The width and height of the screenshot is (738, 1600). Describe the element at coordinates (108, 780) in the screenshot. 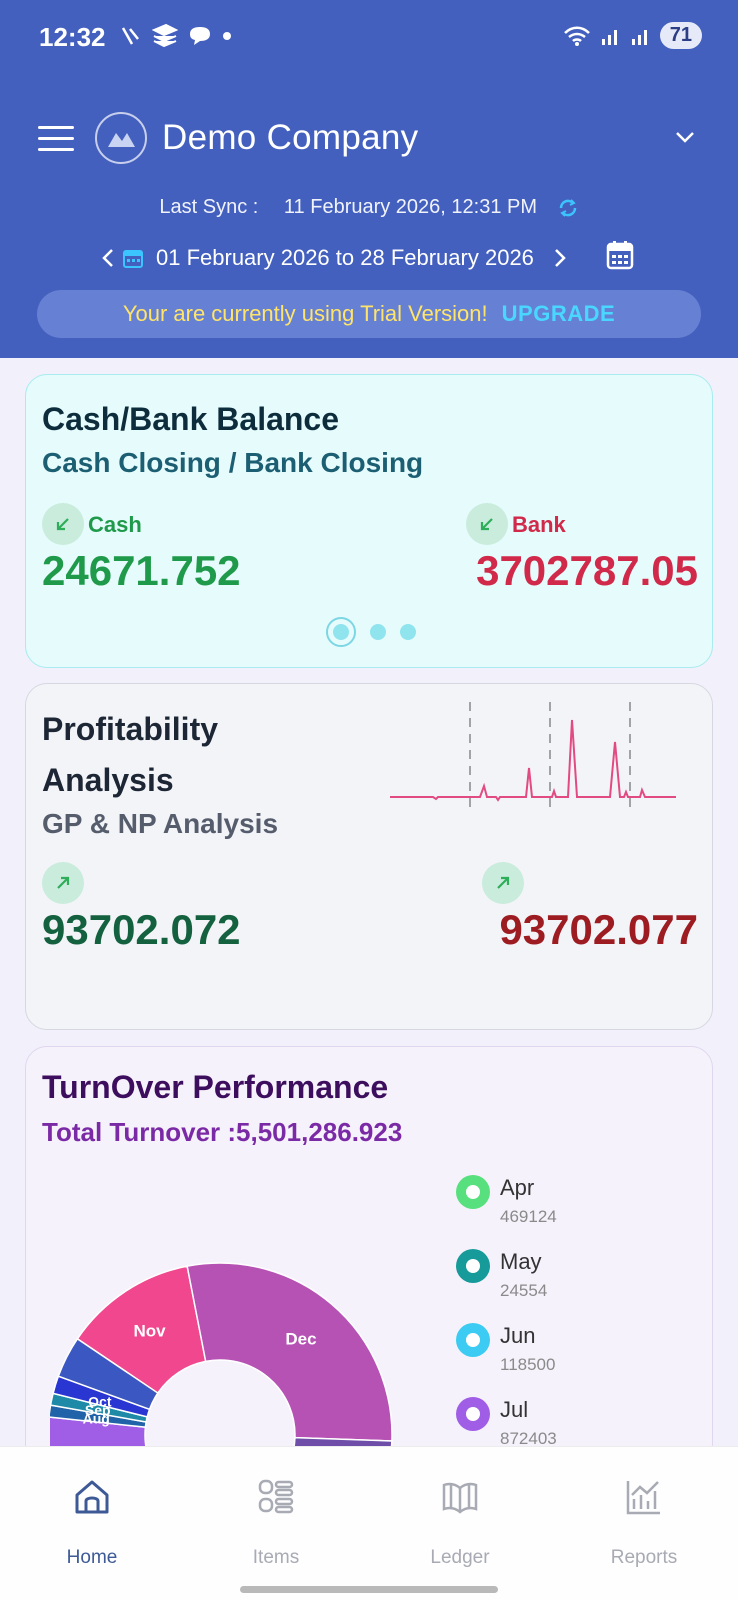

I see `title-line-2: Analysis` at that location.